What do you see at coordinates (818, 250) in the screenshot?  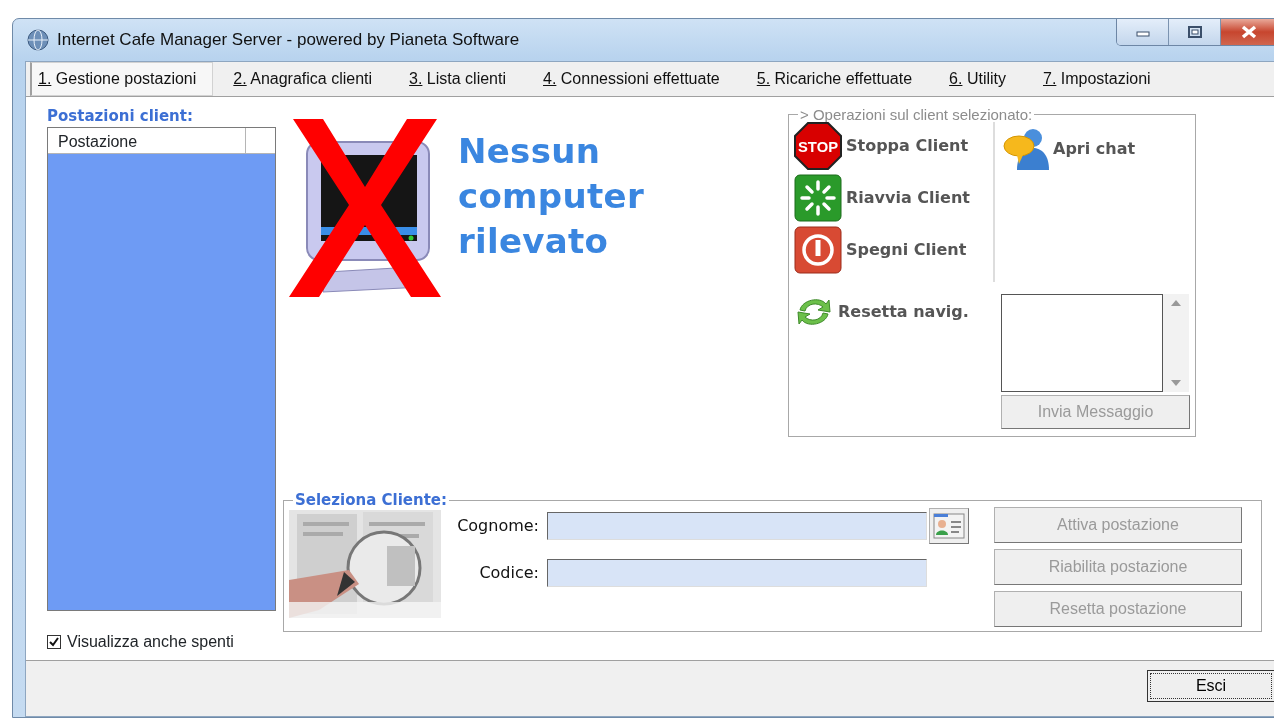 I see `power-icon` at bounding box center [818, 250].